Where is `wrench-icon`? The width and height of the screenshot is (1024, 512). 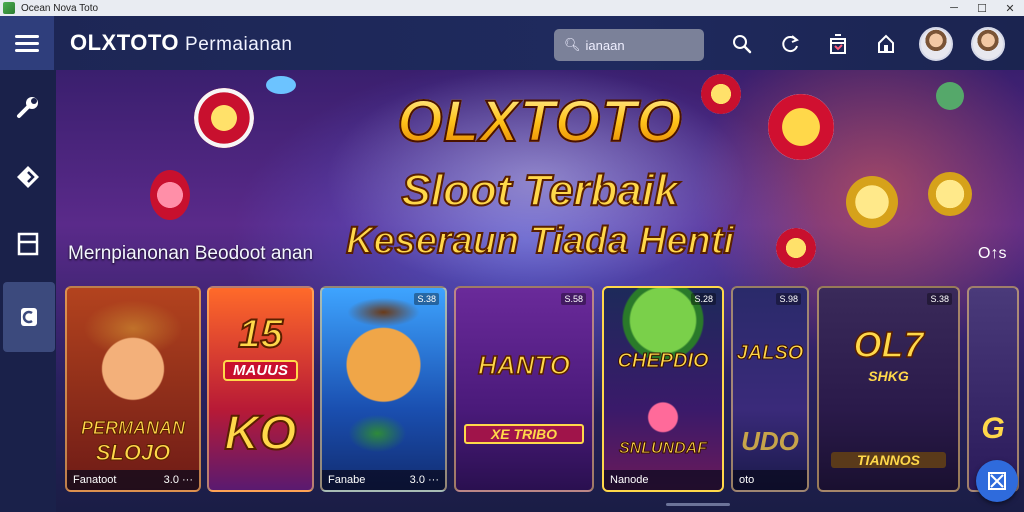 wrench-icon is located at coordinates (28, 107).